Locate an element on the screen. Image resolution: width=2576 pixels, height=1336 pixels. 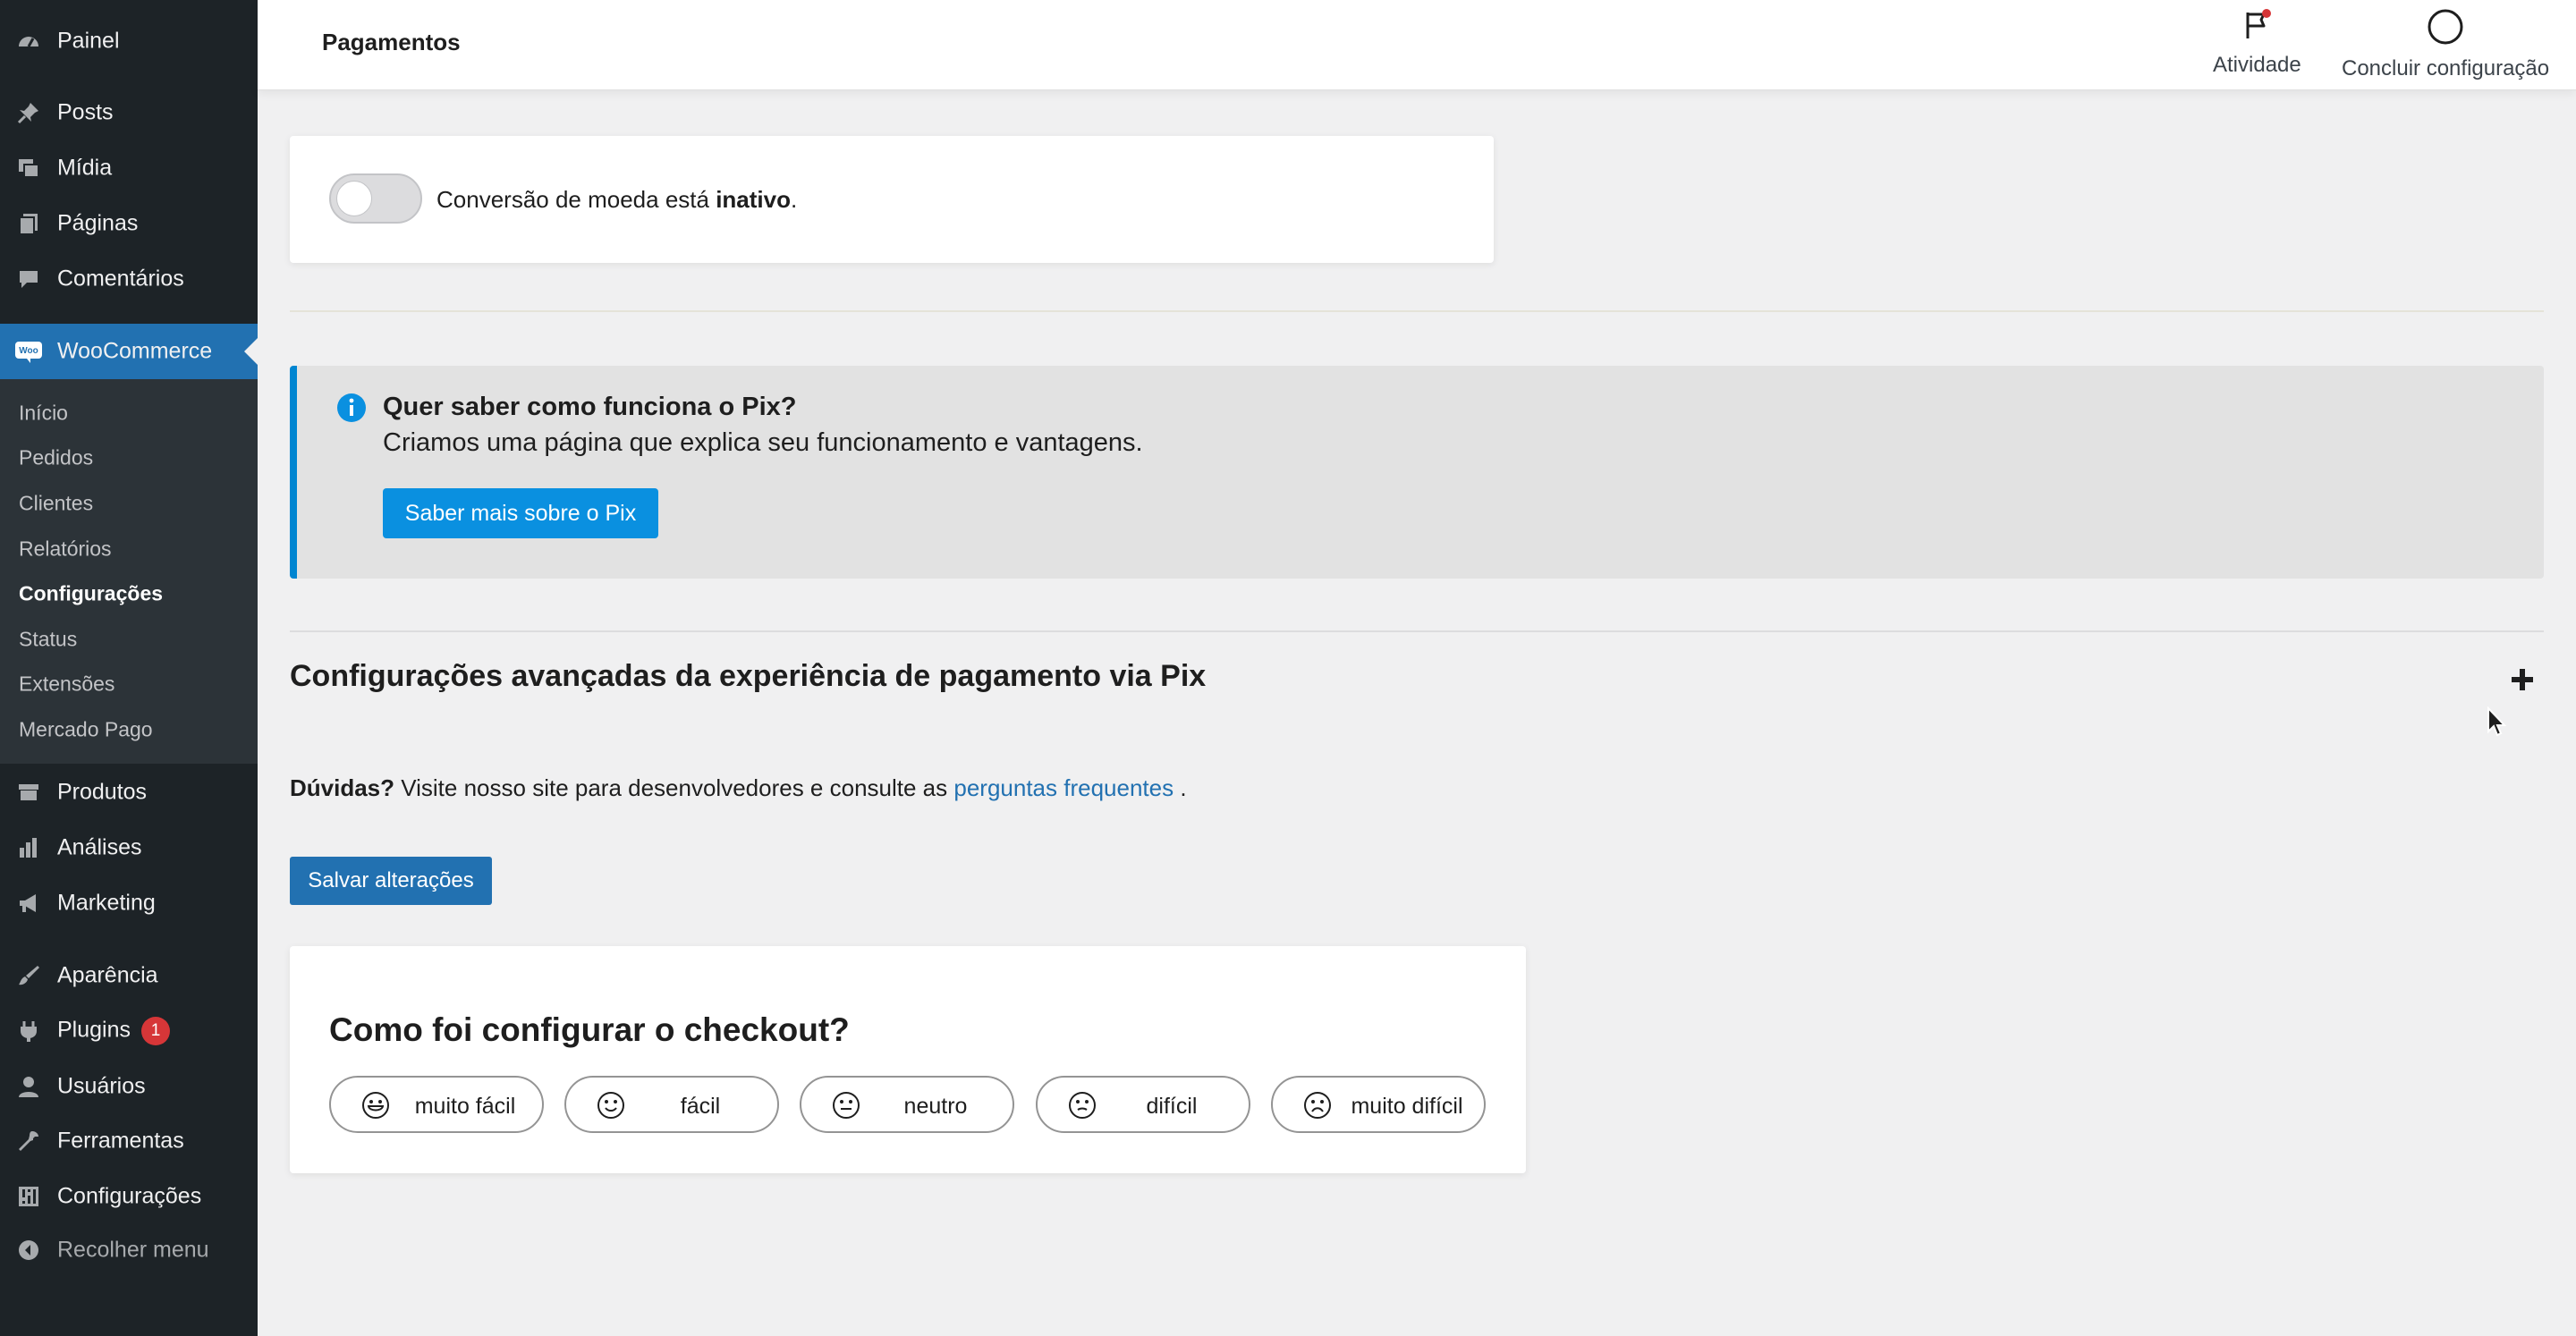
collapse-icon is located at coordinates (28, 1250).